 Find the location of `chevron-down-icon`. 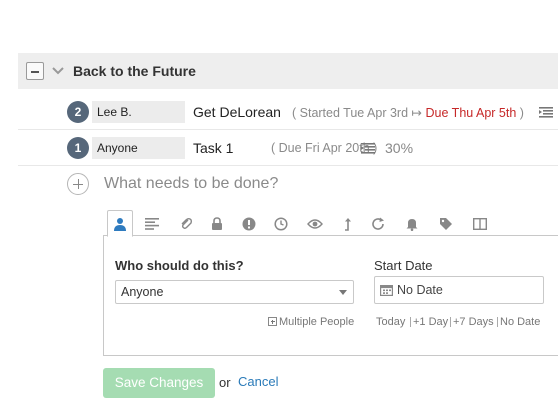

chevron-down-icon is located at coordinates (58, 71).